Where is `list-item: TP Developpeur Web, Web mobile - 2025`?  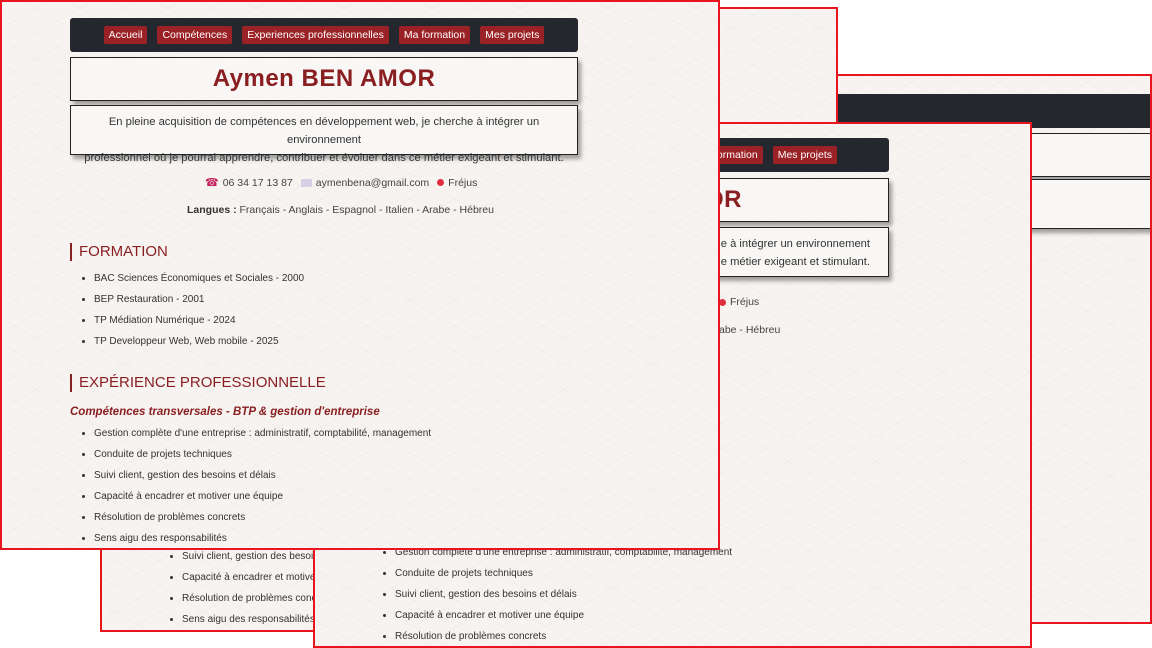
list-item: TP Developpeur Web, Web mobile - 2025 is located at coordinates (193, 341).